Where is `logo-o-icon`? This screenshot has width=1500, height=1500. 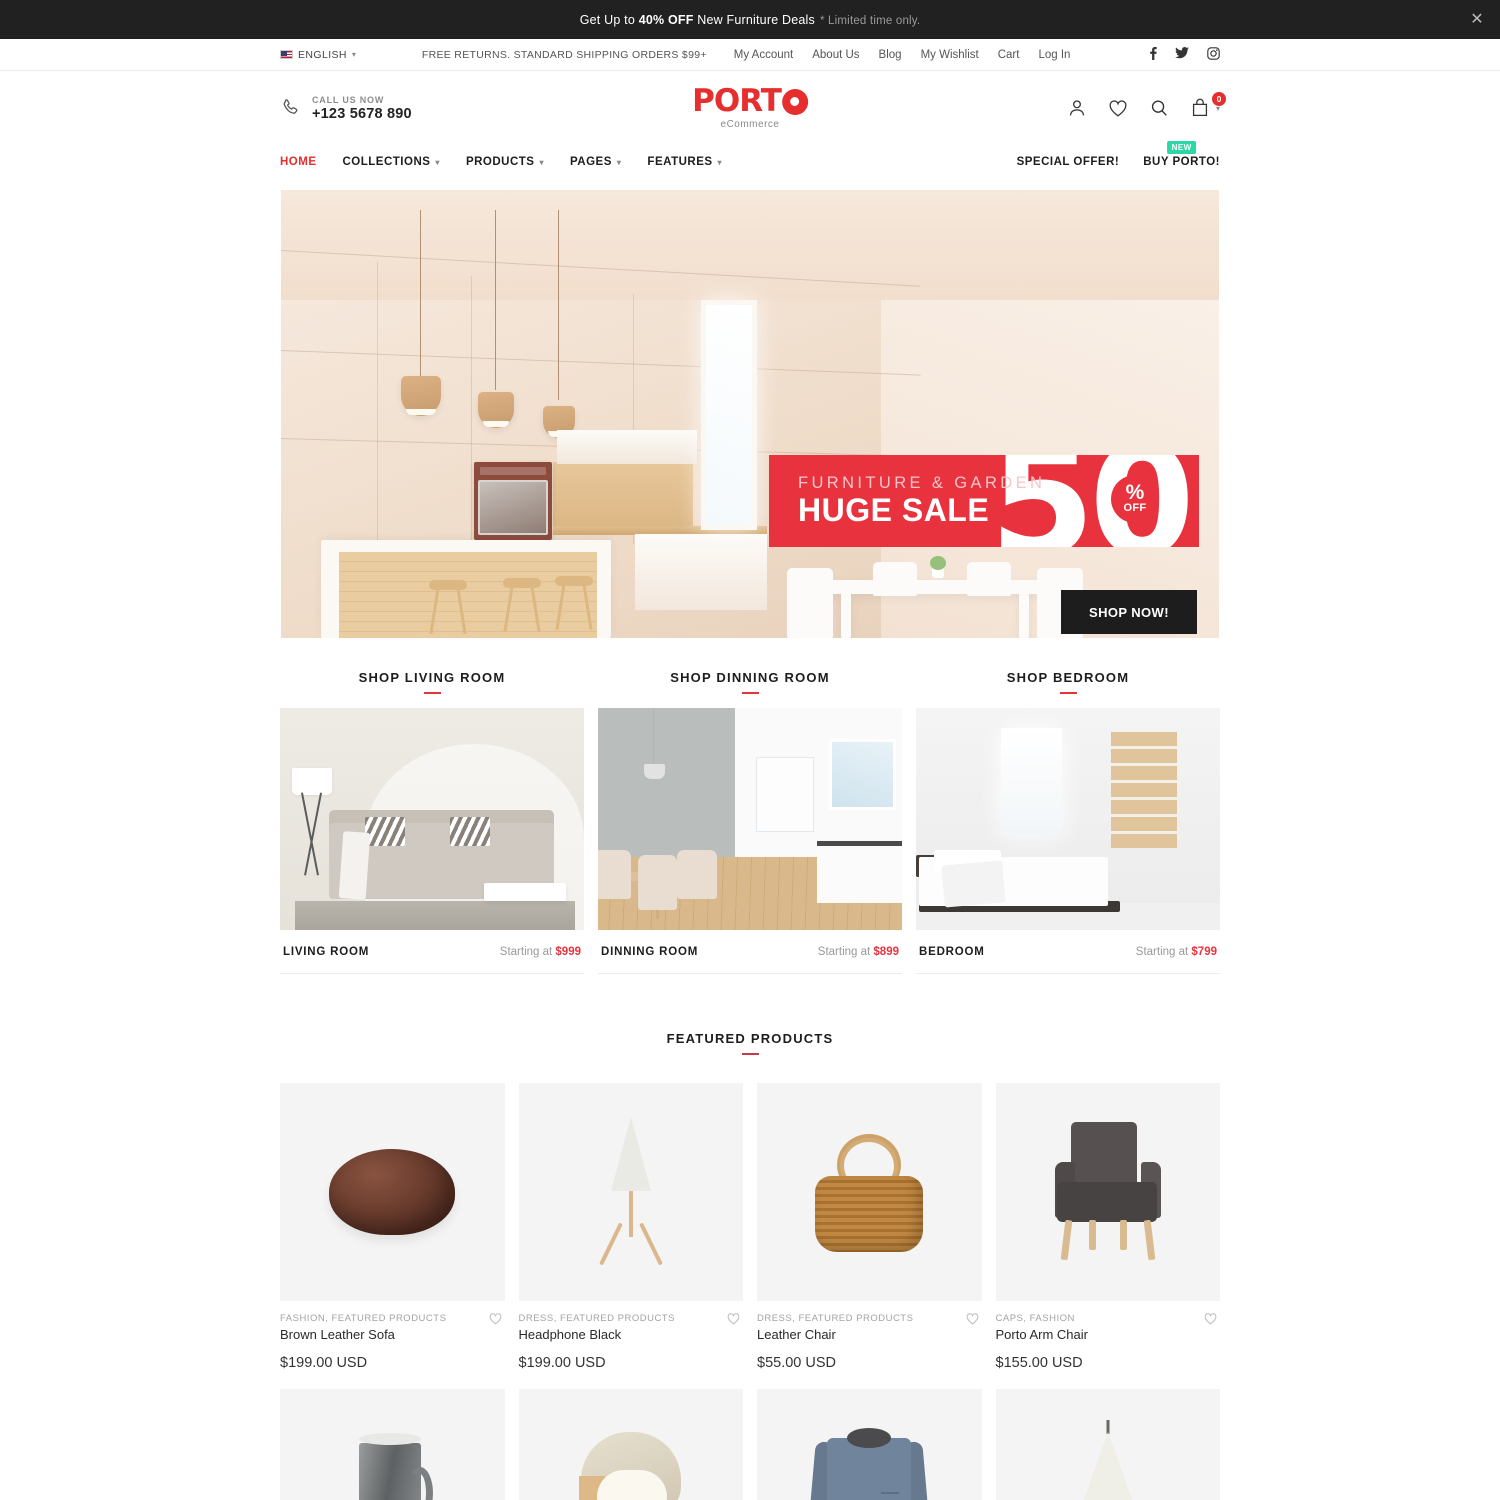 logo-o-icon is located at coordinates (794, 101).